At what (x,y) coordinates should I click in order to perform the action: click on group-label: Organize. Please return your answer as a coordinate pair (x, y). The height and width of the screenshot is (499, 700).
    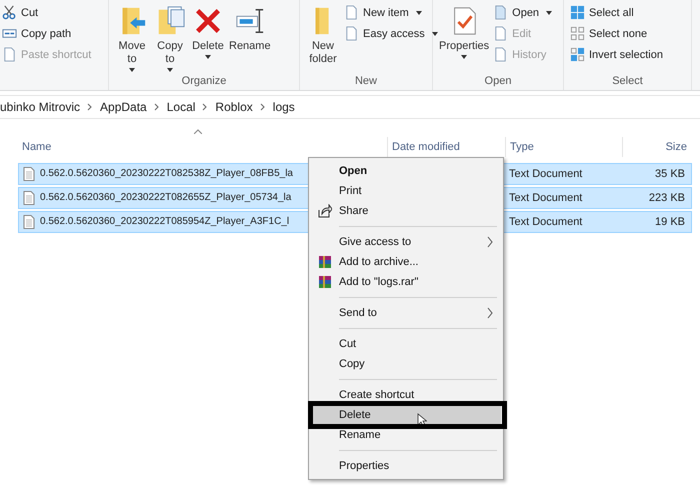
    Looking at the image, I should click on (204, 81).